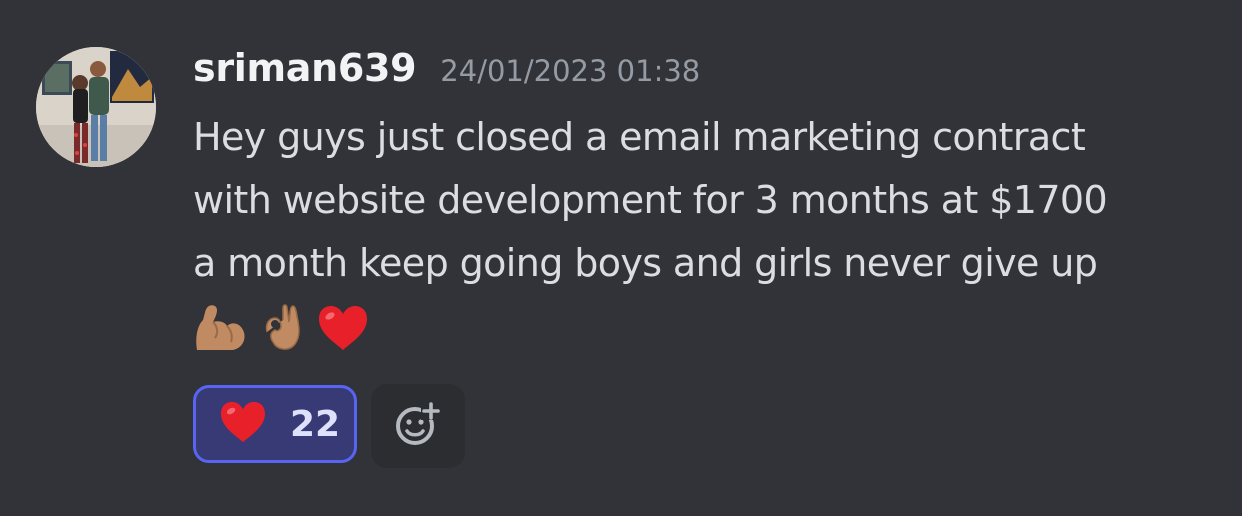 The image size is (1242, 516). I want to click on avatar-photo, so click(96, 107).